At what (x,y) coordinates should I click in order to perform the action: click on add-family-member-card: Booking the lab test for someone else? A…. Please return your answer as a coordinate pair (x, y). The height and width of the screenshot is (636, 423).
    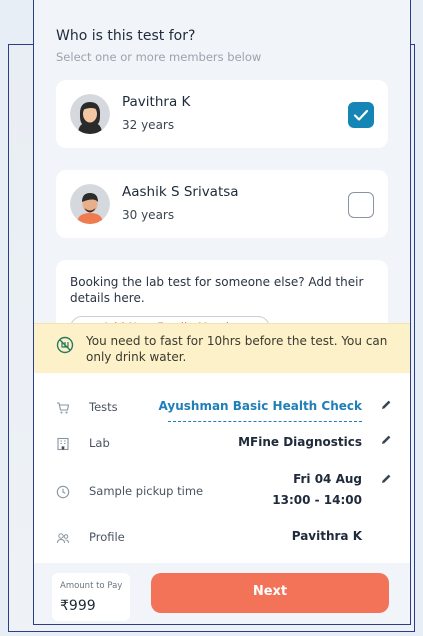
    Looking at the image, I should click on (222, 295).